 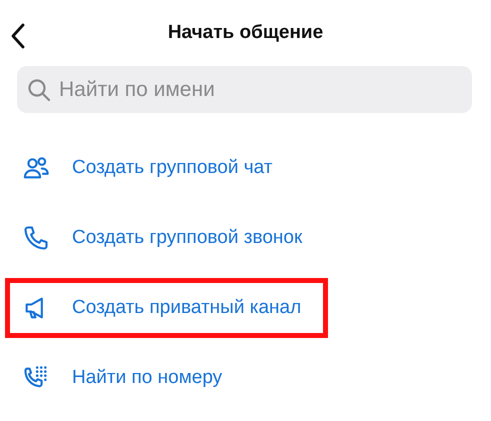 I want to click on phone-icon, so click(x=36, y=238).